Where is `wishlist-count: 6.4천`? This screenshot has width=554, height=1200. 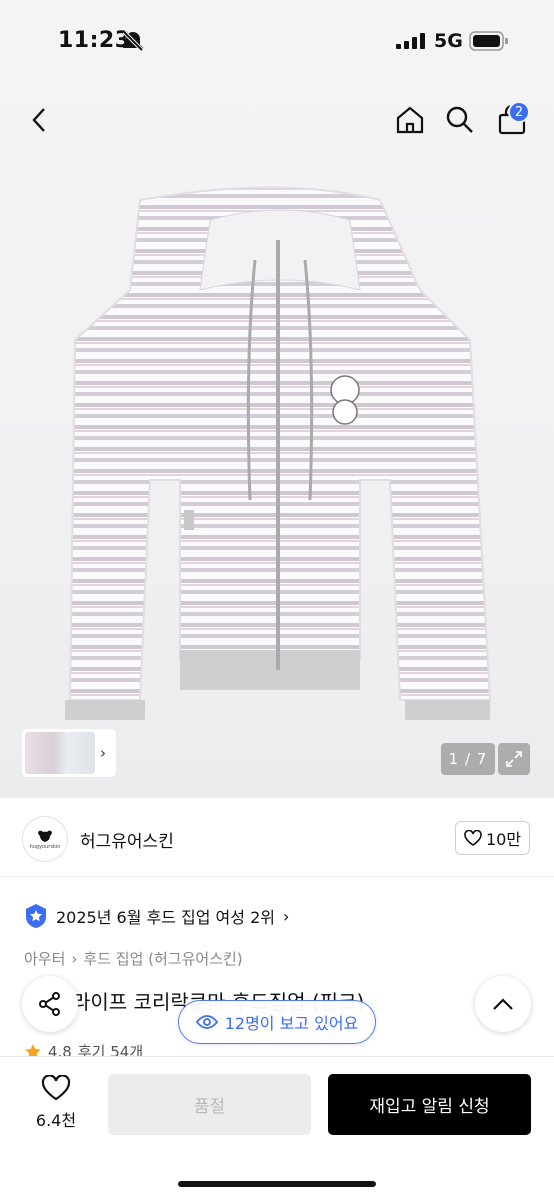 wishlist-count: 6.4천 is located at coordinates (56, 1120).